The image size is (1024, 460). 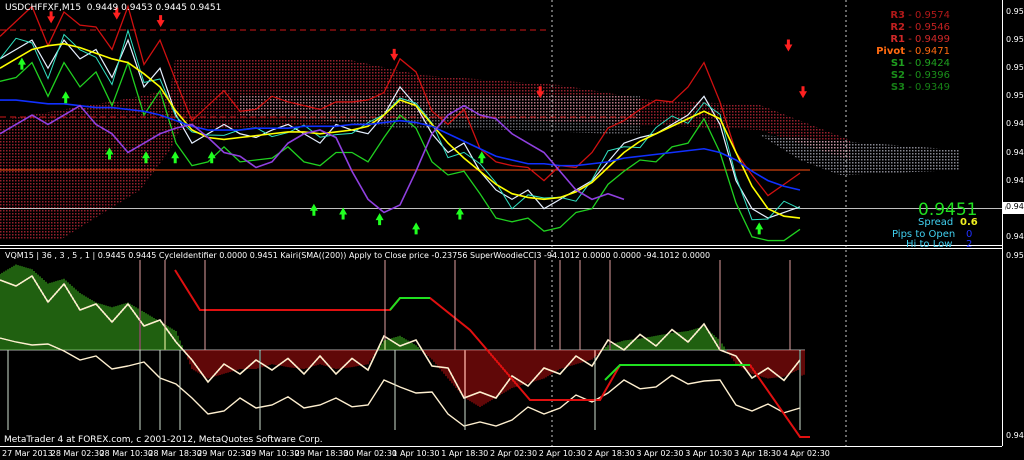 What do you see at coordinates (273, 453) in the screenshot?
I see `time-axis-tick: 29 Mar 10:30` at bounding box center [273, 453].